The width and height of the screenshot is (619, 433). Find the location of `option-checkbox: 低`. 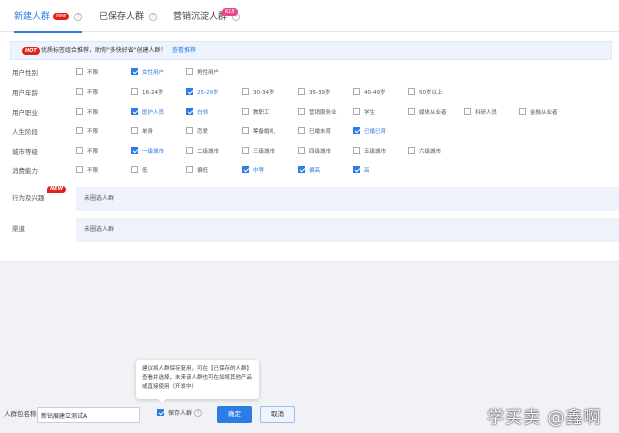

option-checkbox: 低 is located at coordinates (139, 171).